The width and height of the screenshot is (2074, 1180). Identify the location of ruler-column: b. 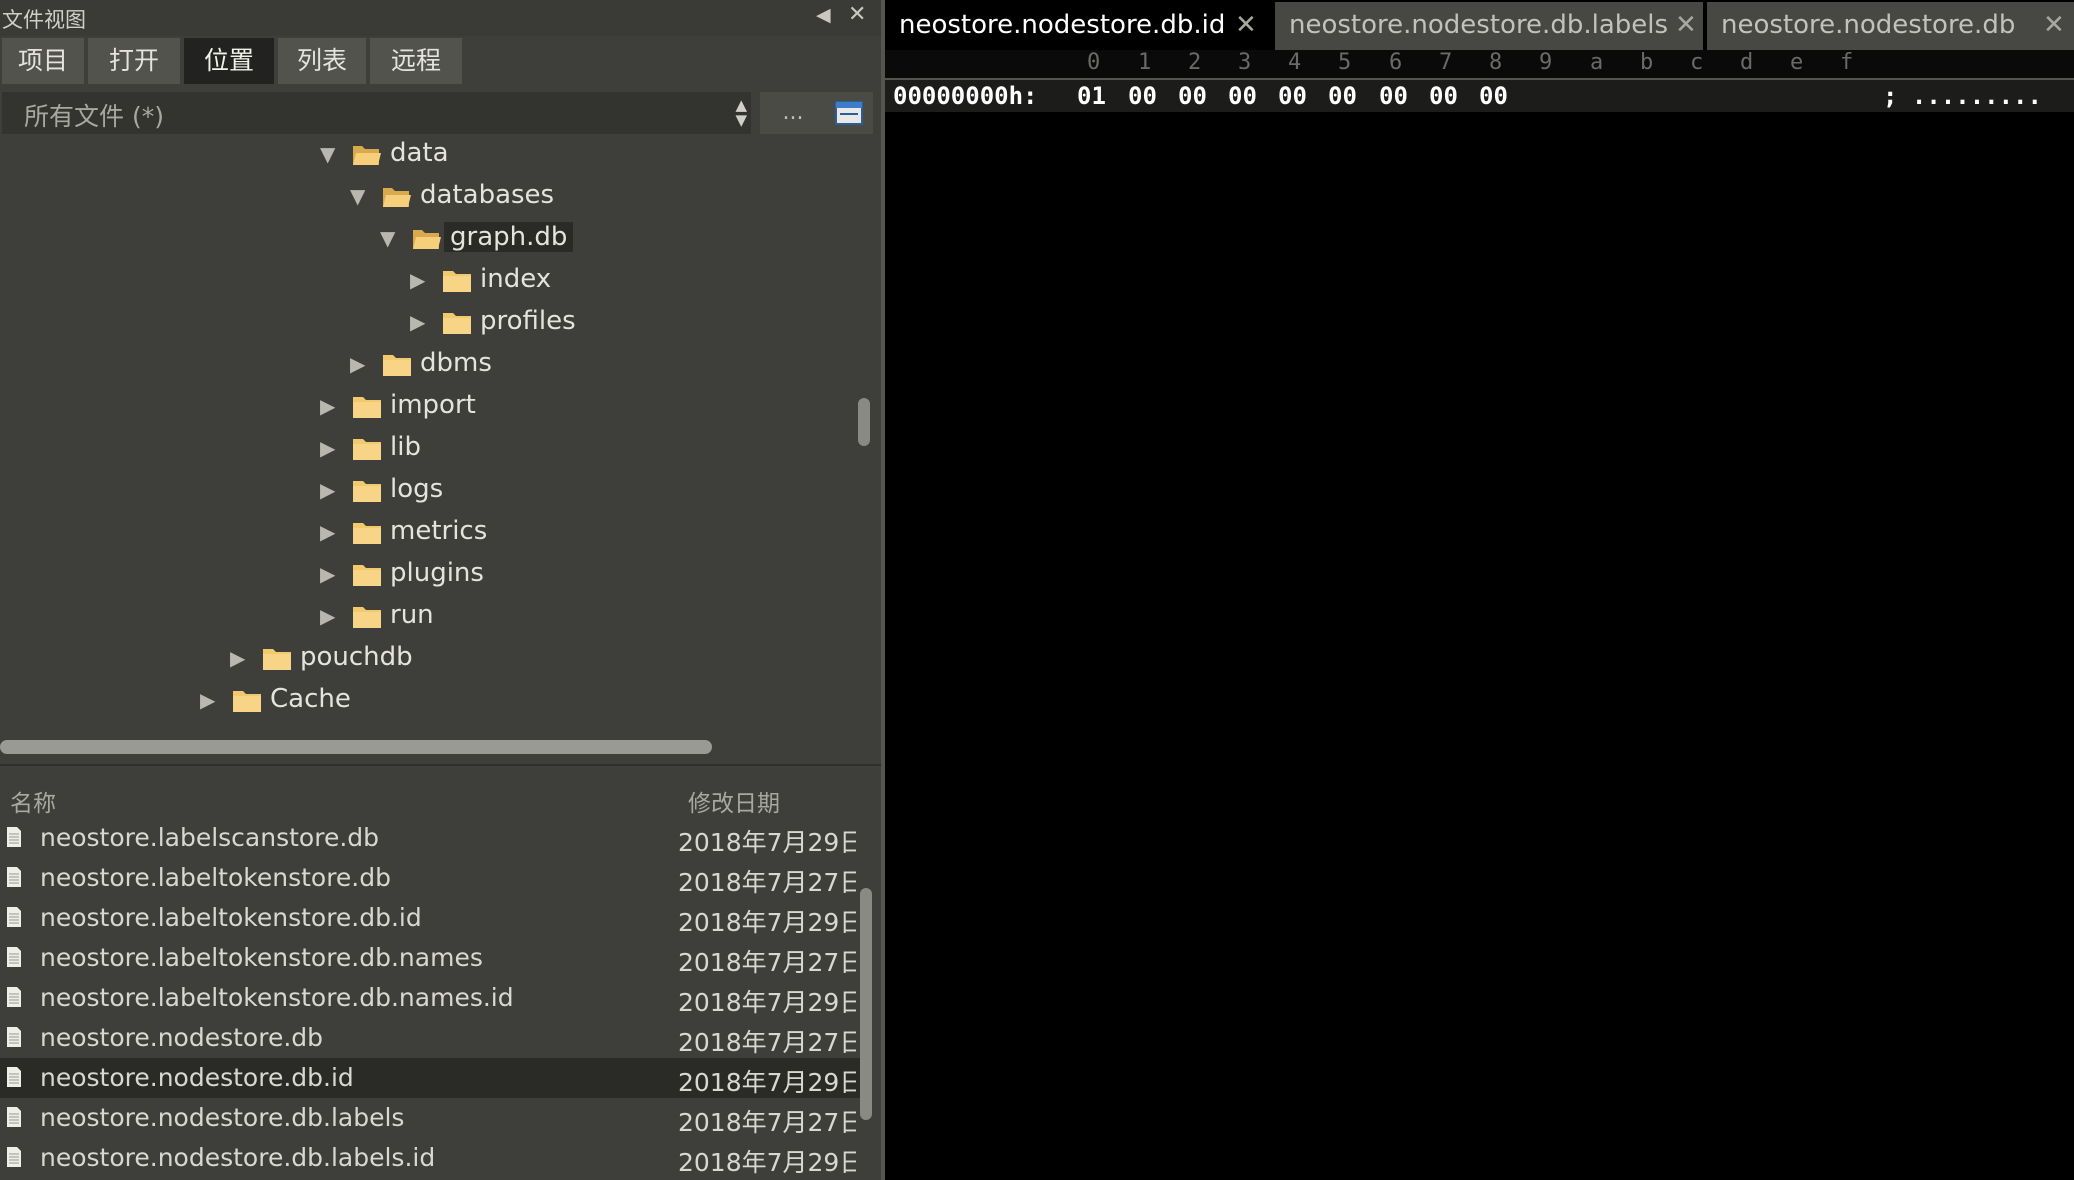
(1647, 62).